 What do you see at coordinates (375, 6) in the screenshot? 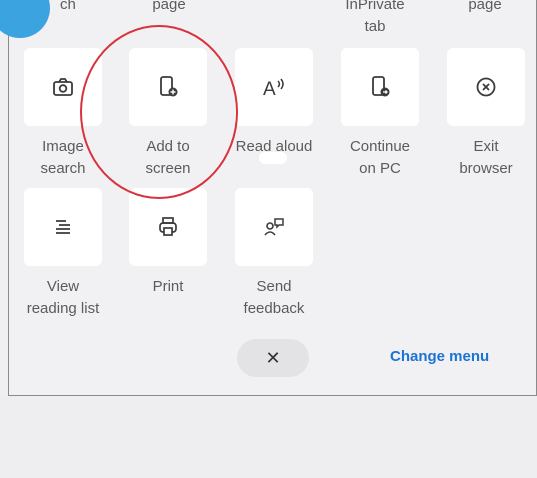
I see `inprivate-tab-label-line1: InPrivate` at bounding box center [375, 6].